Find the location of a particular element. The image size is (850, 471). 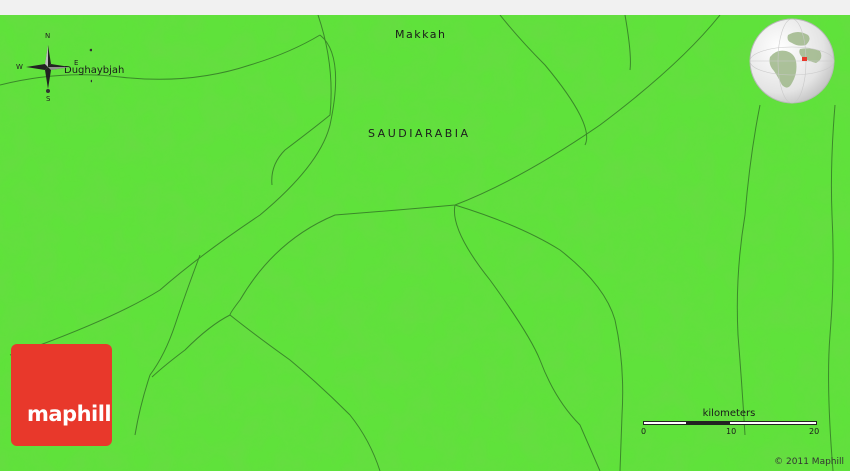

maphill-logo: maphill is located at coordinates (61, 395).